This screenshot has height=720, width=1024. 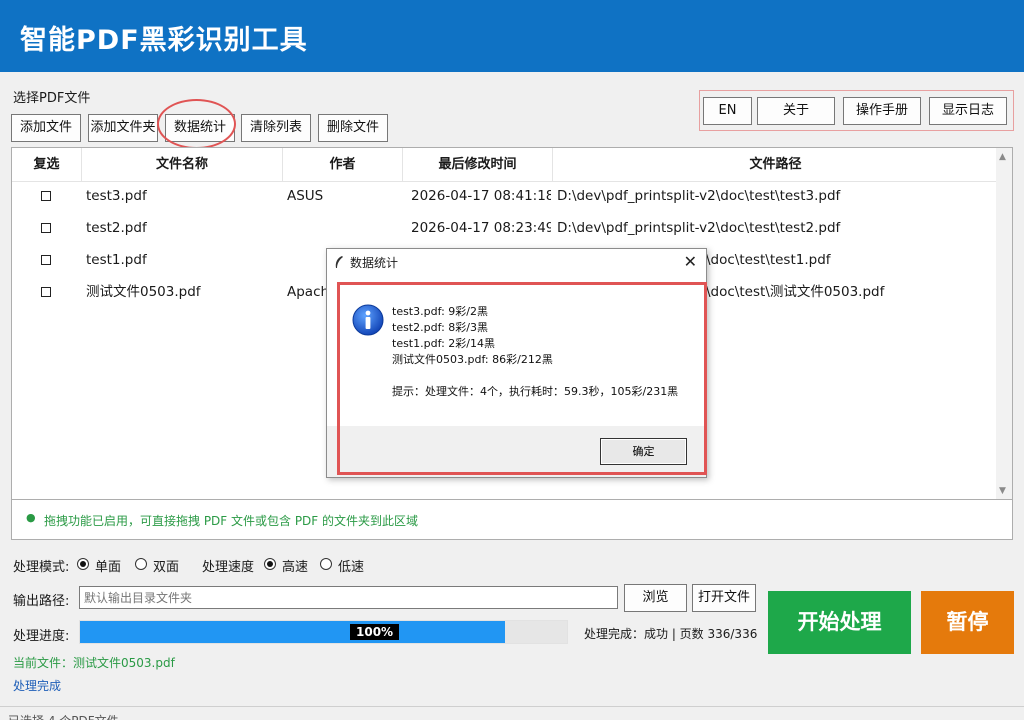 What do you see at coordinates (968, 111) in the screenshot?
I see `show-log-button: 显示日志` at bounding box center [968, 111].